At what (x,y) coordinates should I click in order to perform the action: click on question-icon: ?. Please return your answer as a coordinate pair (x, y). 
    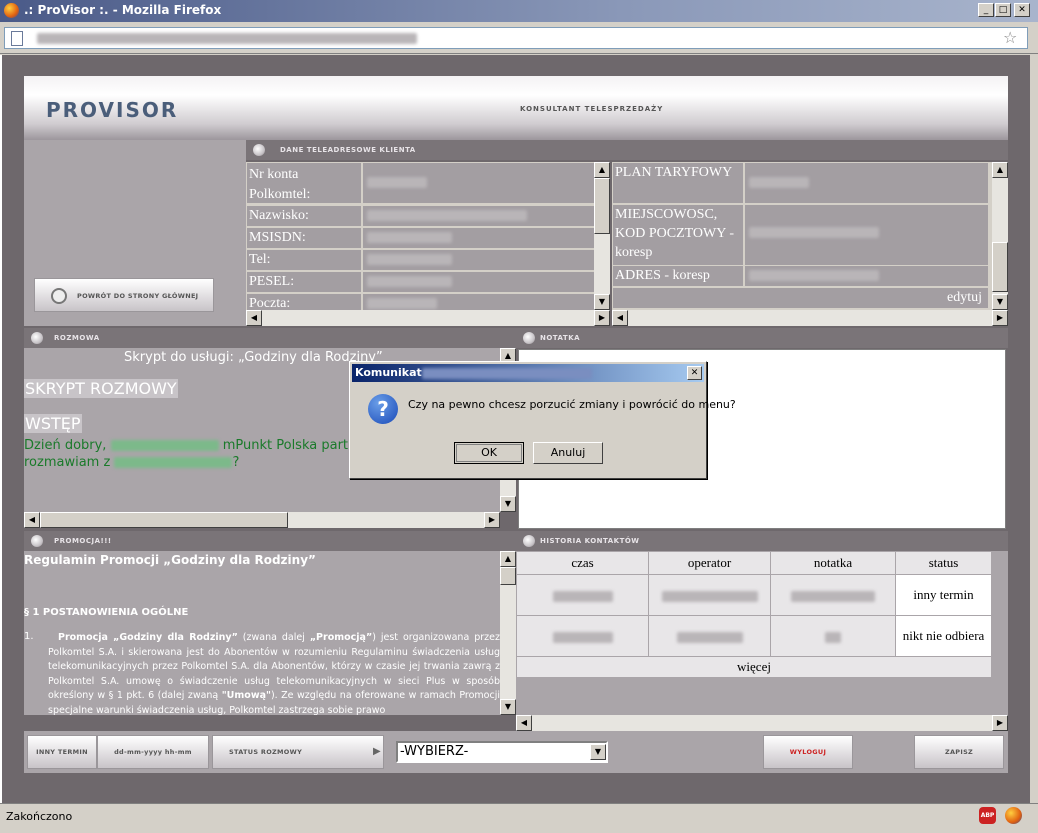
    Looking at the image, I should click on (383, 409).